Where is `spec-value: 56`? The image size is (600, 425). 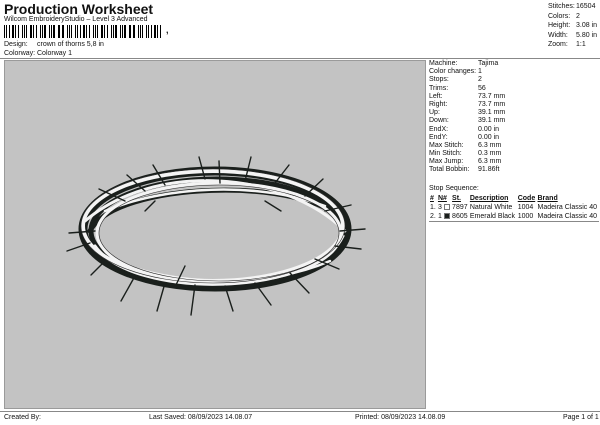 spec-value: 56 is located at coordinates (482, 88).